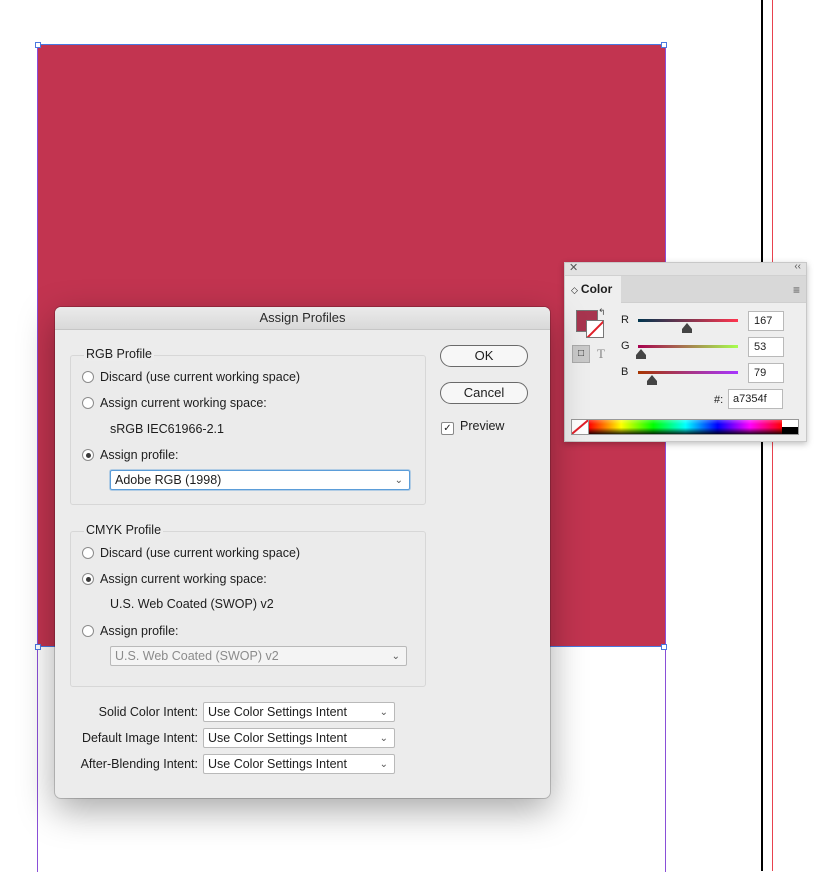 The height and width of the screenshot is (872, 836). Describe the element at coordinates (302, 318) in the screenshot. I see `dialog-title: Assign Profiles` at that location.